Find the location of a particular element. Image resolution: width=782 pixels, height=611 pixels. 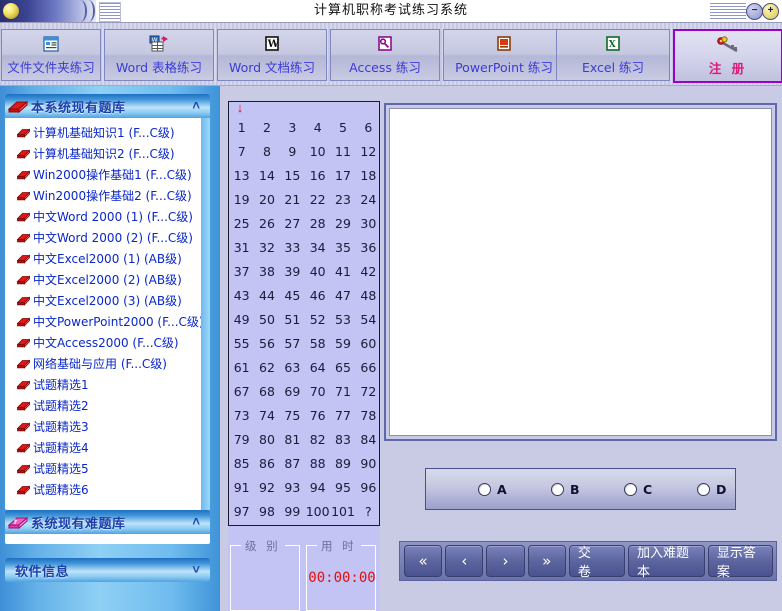

sidebar-panel-header-software-info: 软件信息 ˅ is located at coordinates (107, 570).